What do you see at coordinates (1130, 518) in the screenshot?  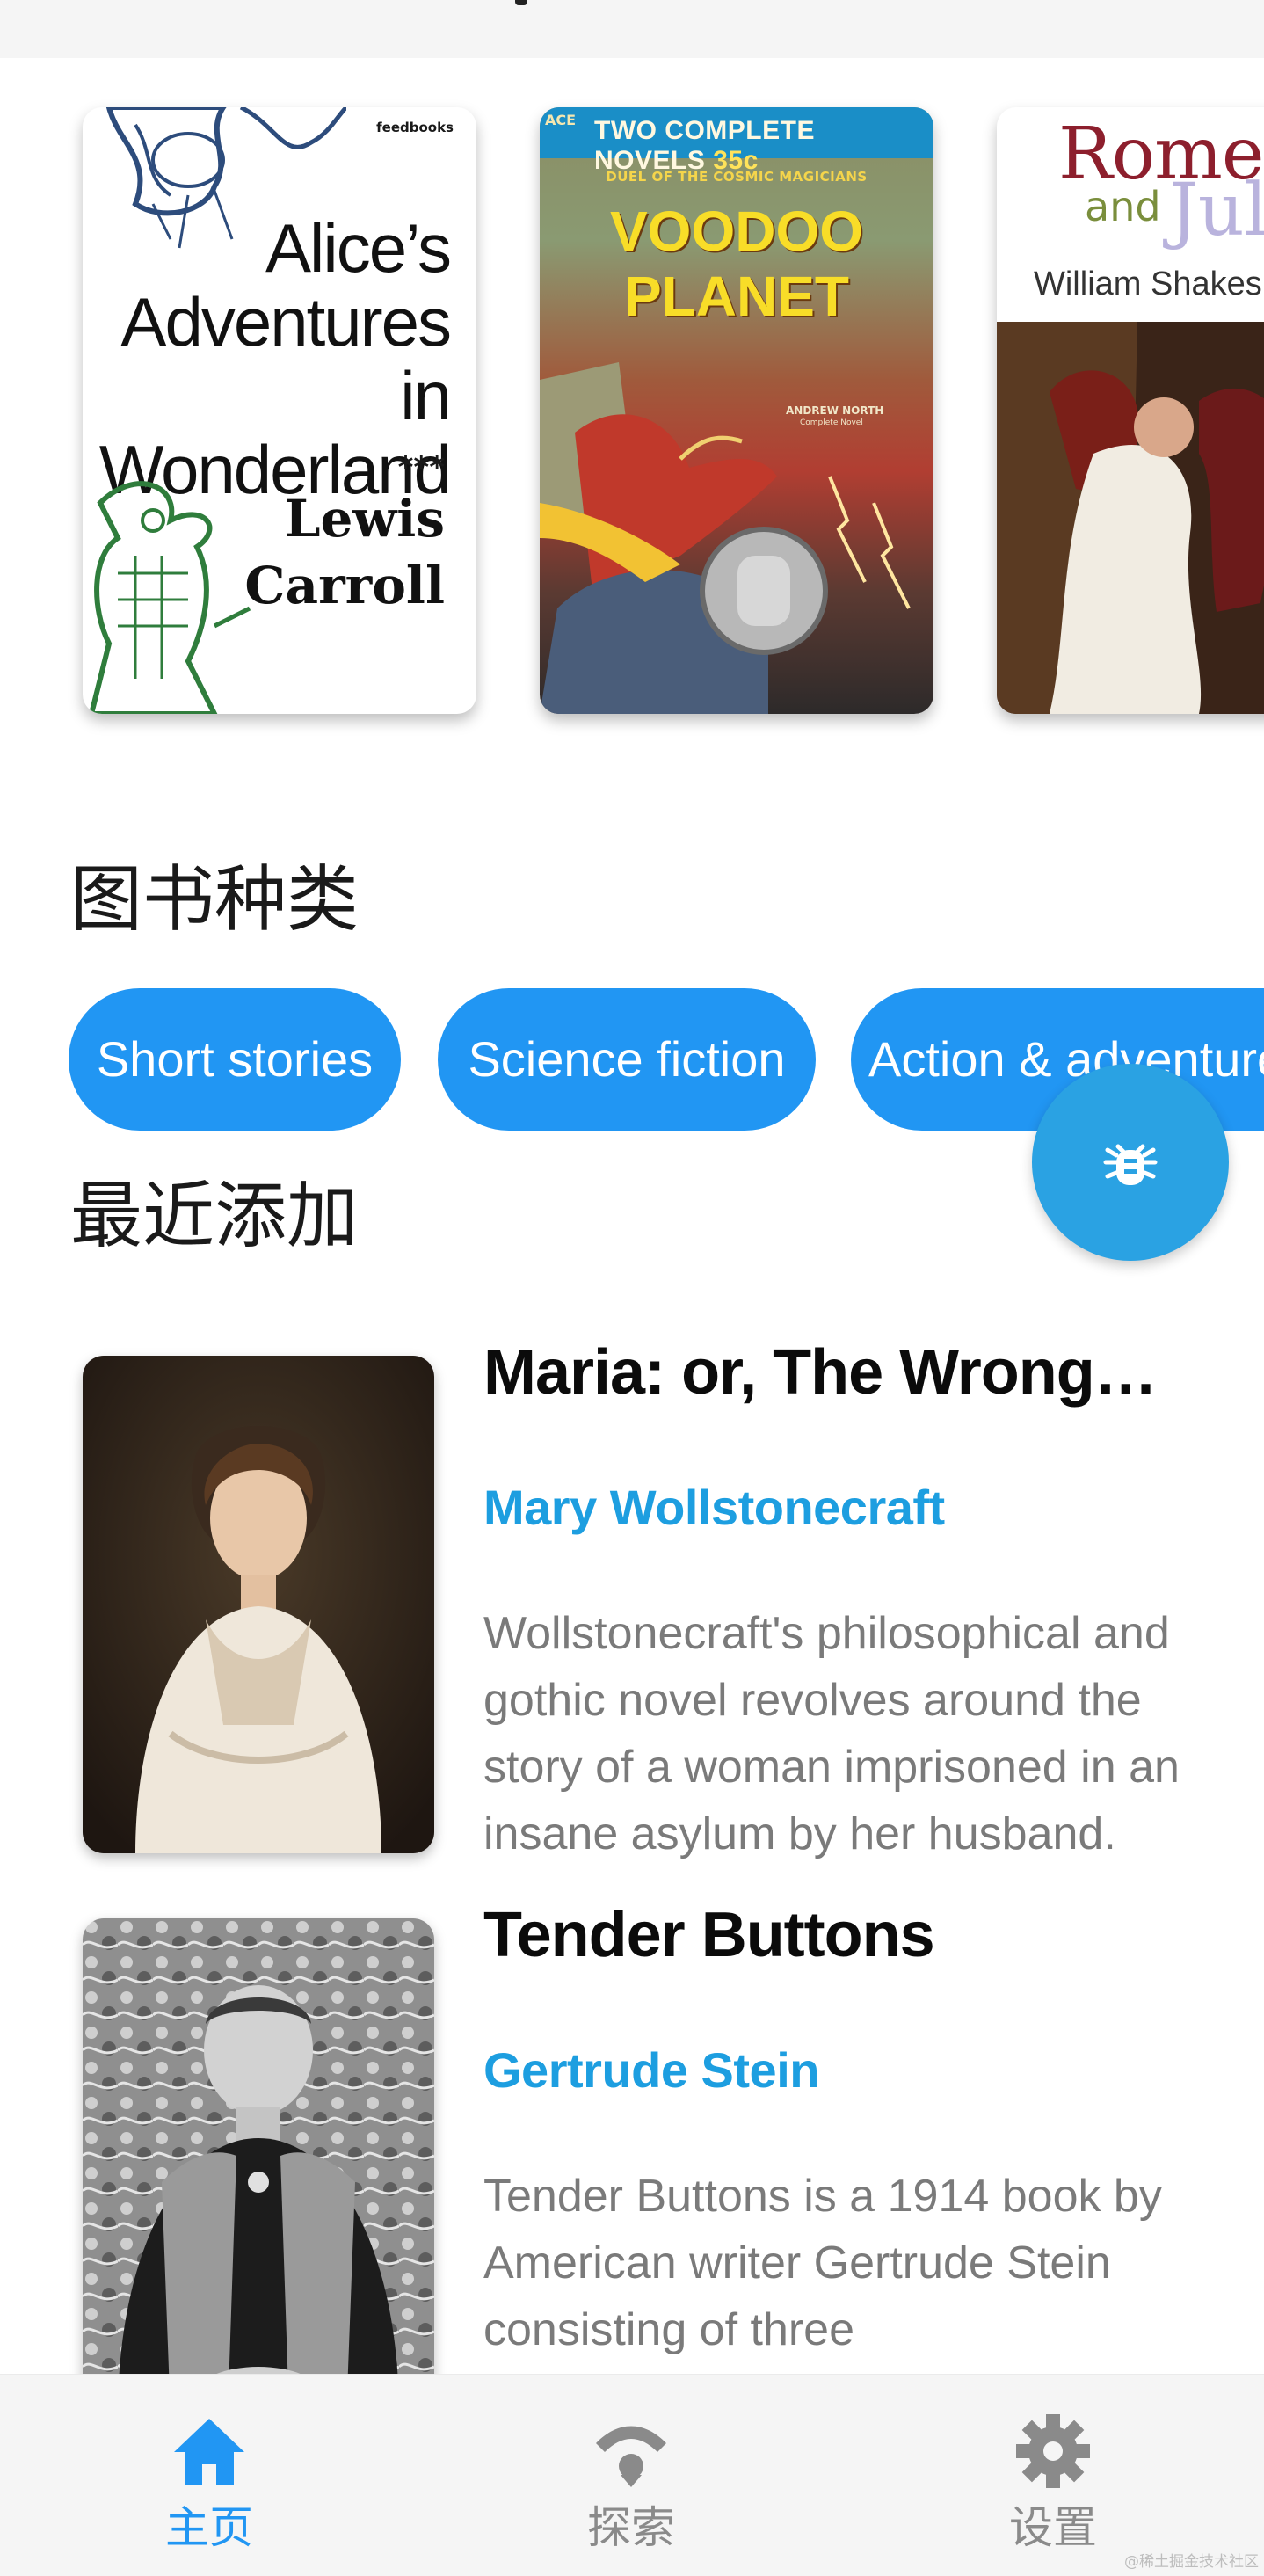 I see `romeo-juliet-painting` at bounding box center [1130, 518].